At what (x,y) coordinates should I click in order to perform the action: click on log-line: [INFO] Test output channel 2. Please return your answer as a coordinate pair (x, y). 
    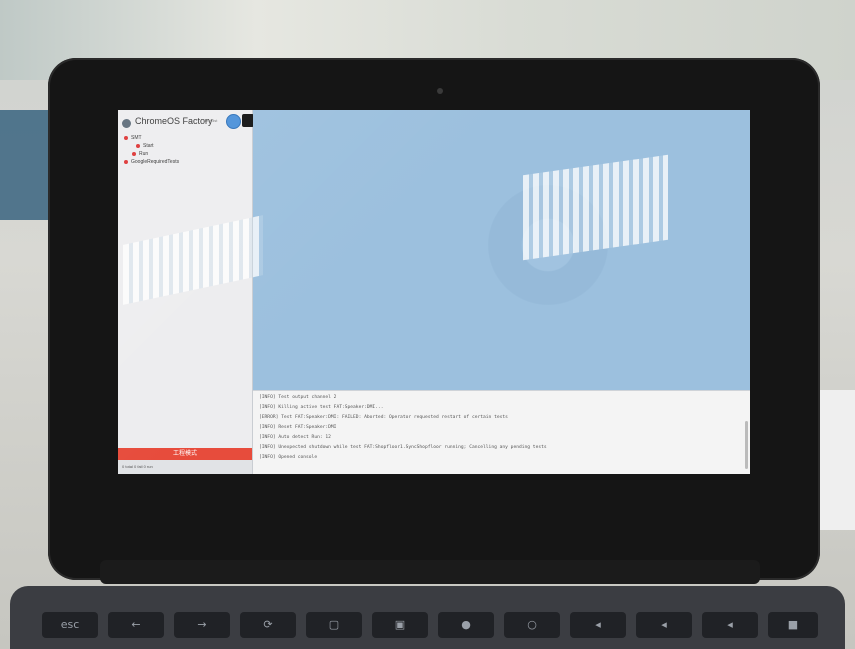
    Looking at the image, I should click on (298, 397).